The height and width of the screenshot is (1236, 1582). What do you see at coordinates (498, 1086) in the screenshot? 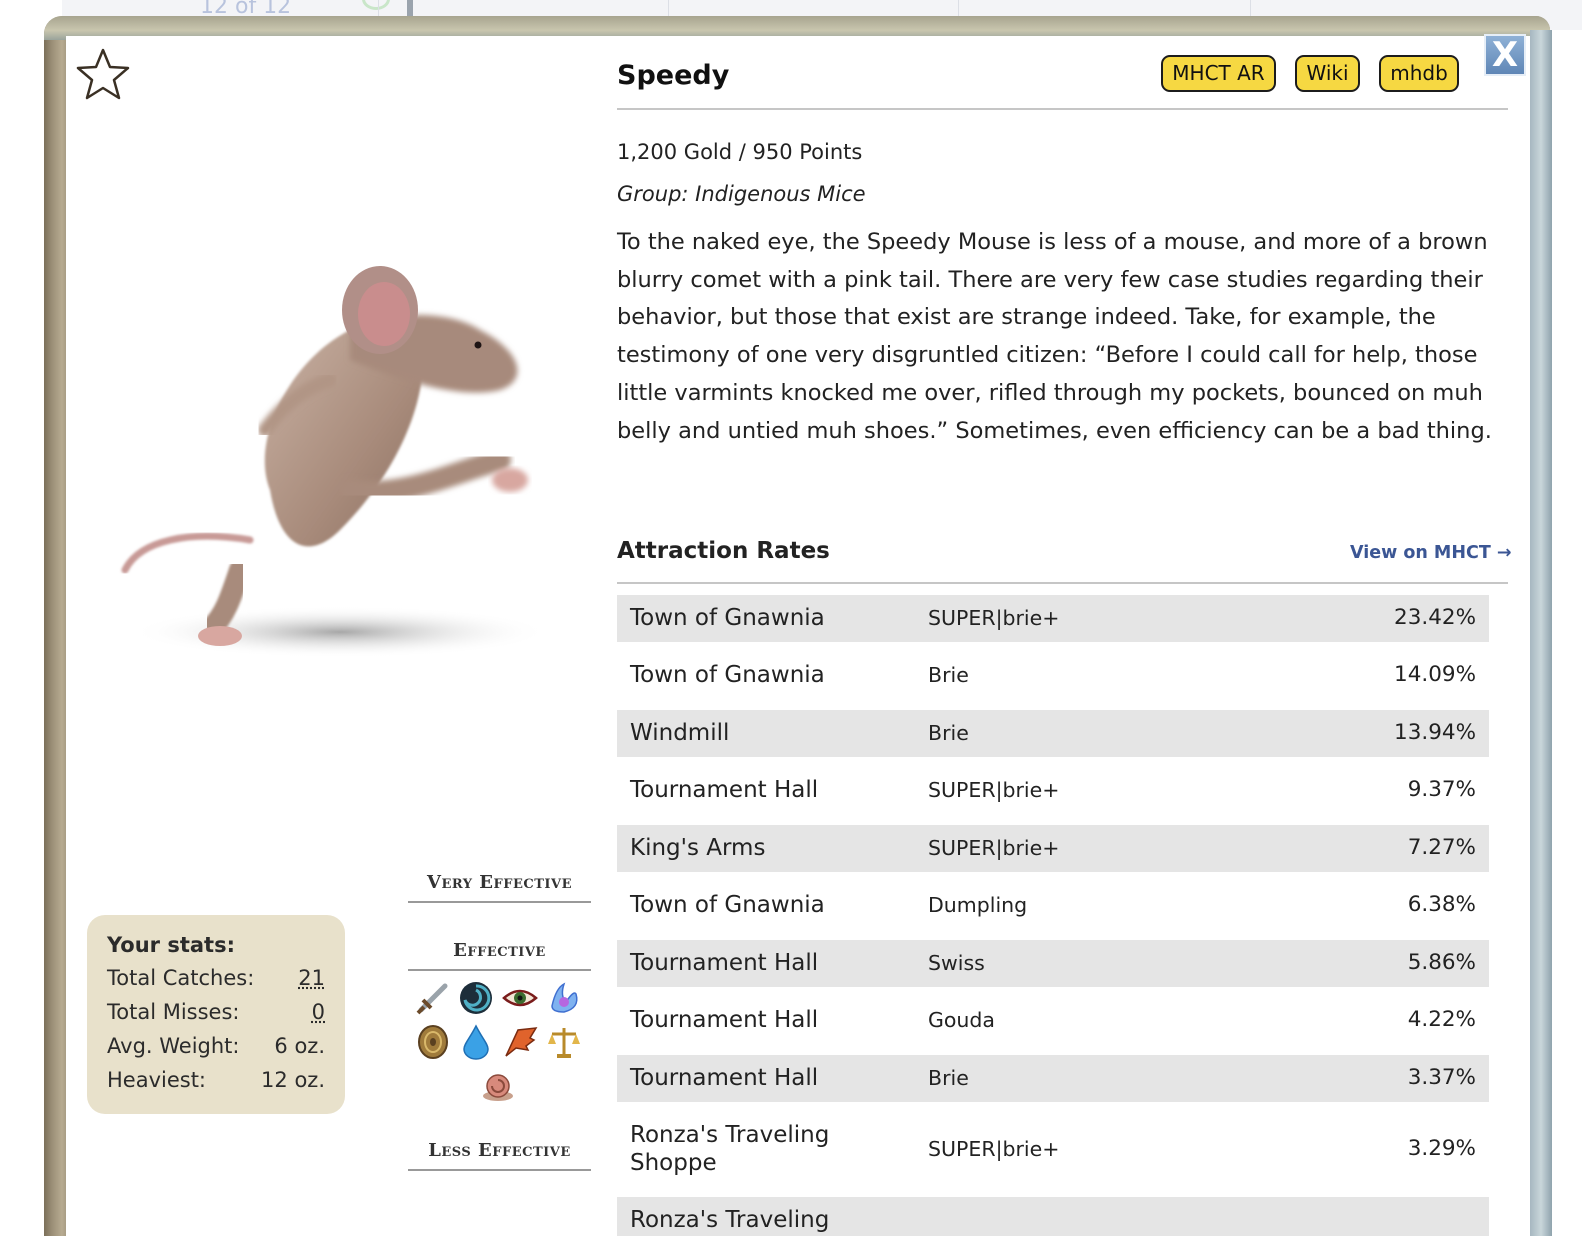
I see `rift-snail-icon` at bounding box center [498, 1086].